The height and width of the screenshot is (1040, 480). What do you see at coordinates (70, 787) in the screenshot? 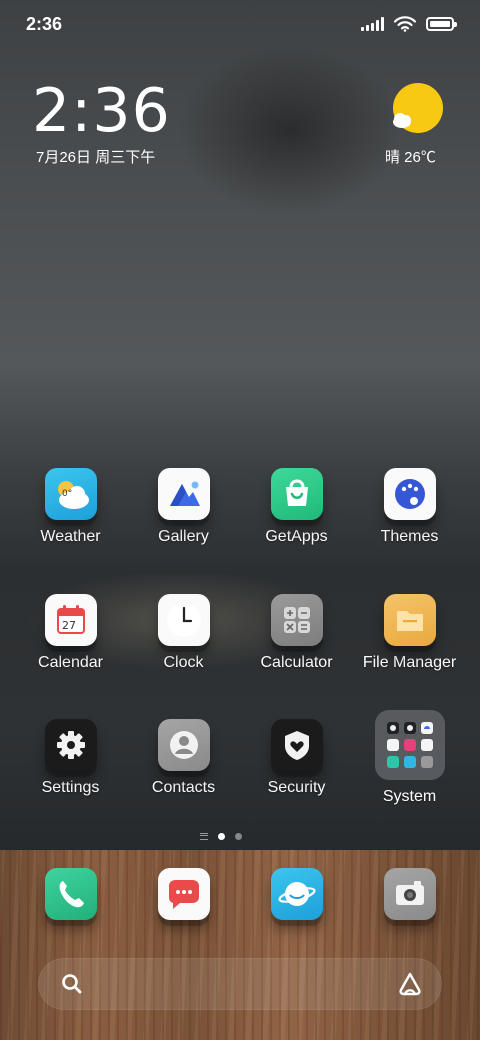
I see `app-label: Settings` at bounding box center [70, 787].